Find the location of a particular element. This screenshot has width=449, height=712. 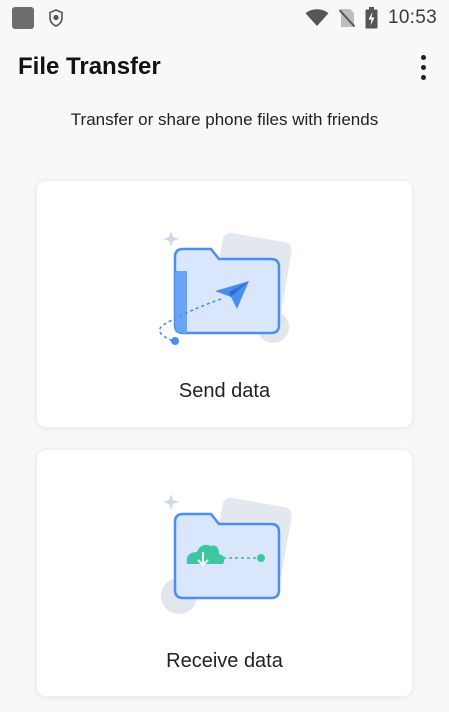

battery-charging-icon is located at coordinates (371, 18).